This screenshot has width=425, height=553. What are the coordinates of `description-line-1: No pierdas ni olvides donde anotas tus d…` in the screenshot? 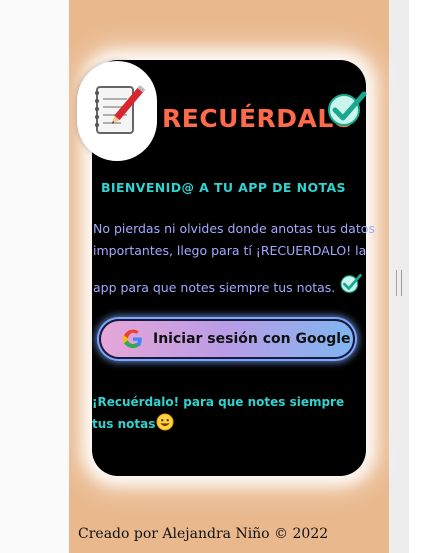 It's located at (234, 228).